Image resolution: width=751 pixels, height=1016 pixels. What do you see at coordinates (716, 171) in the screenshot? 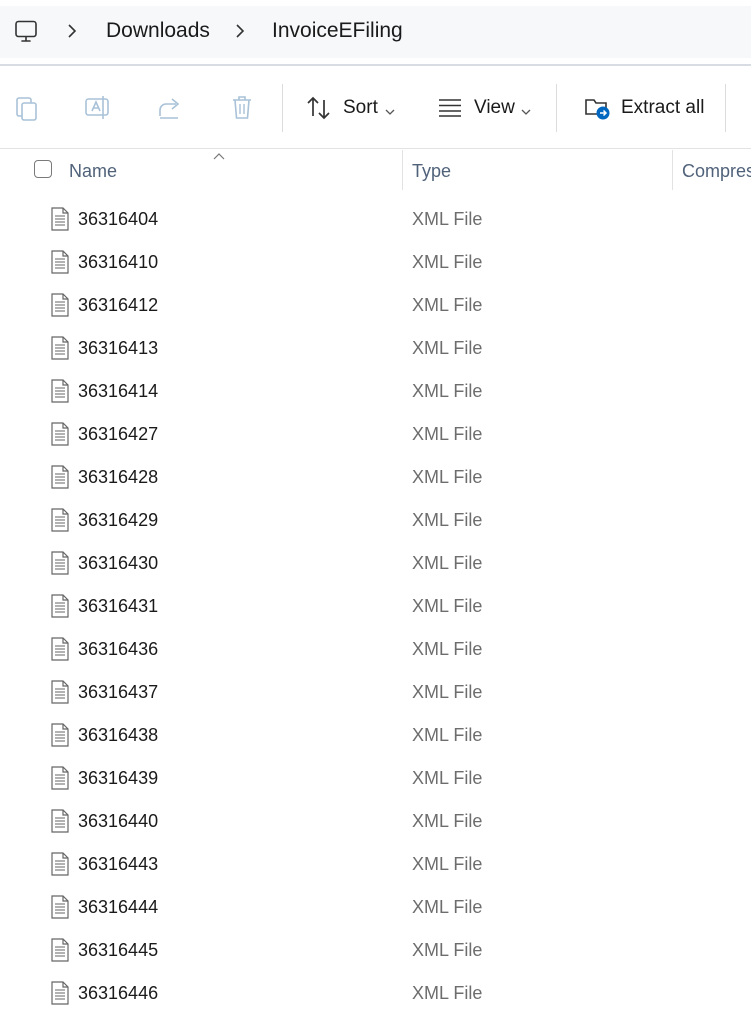
I see `column-header-compressed-size: Compres` at bounding box center [716, 171].